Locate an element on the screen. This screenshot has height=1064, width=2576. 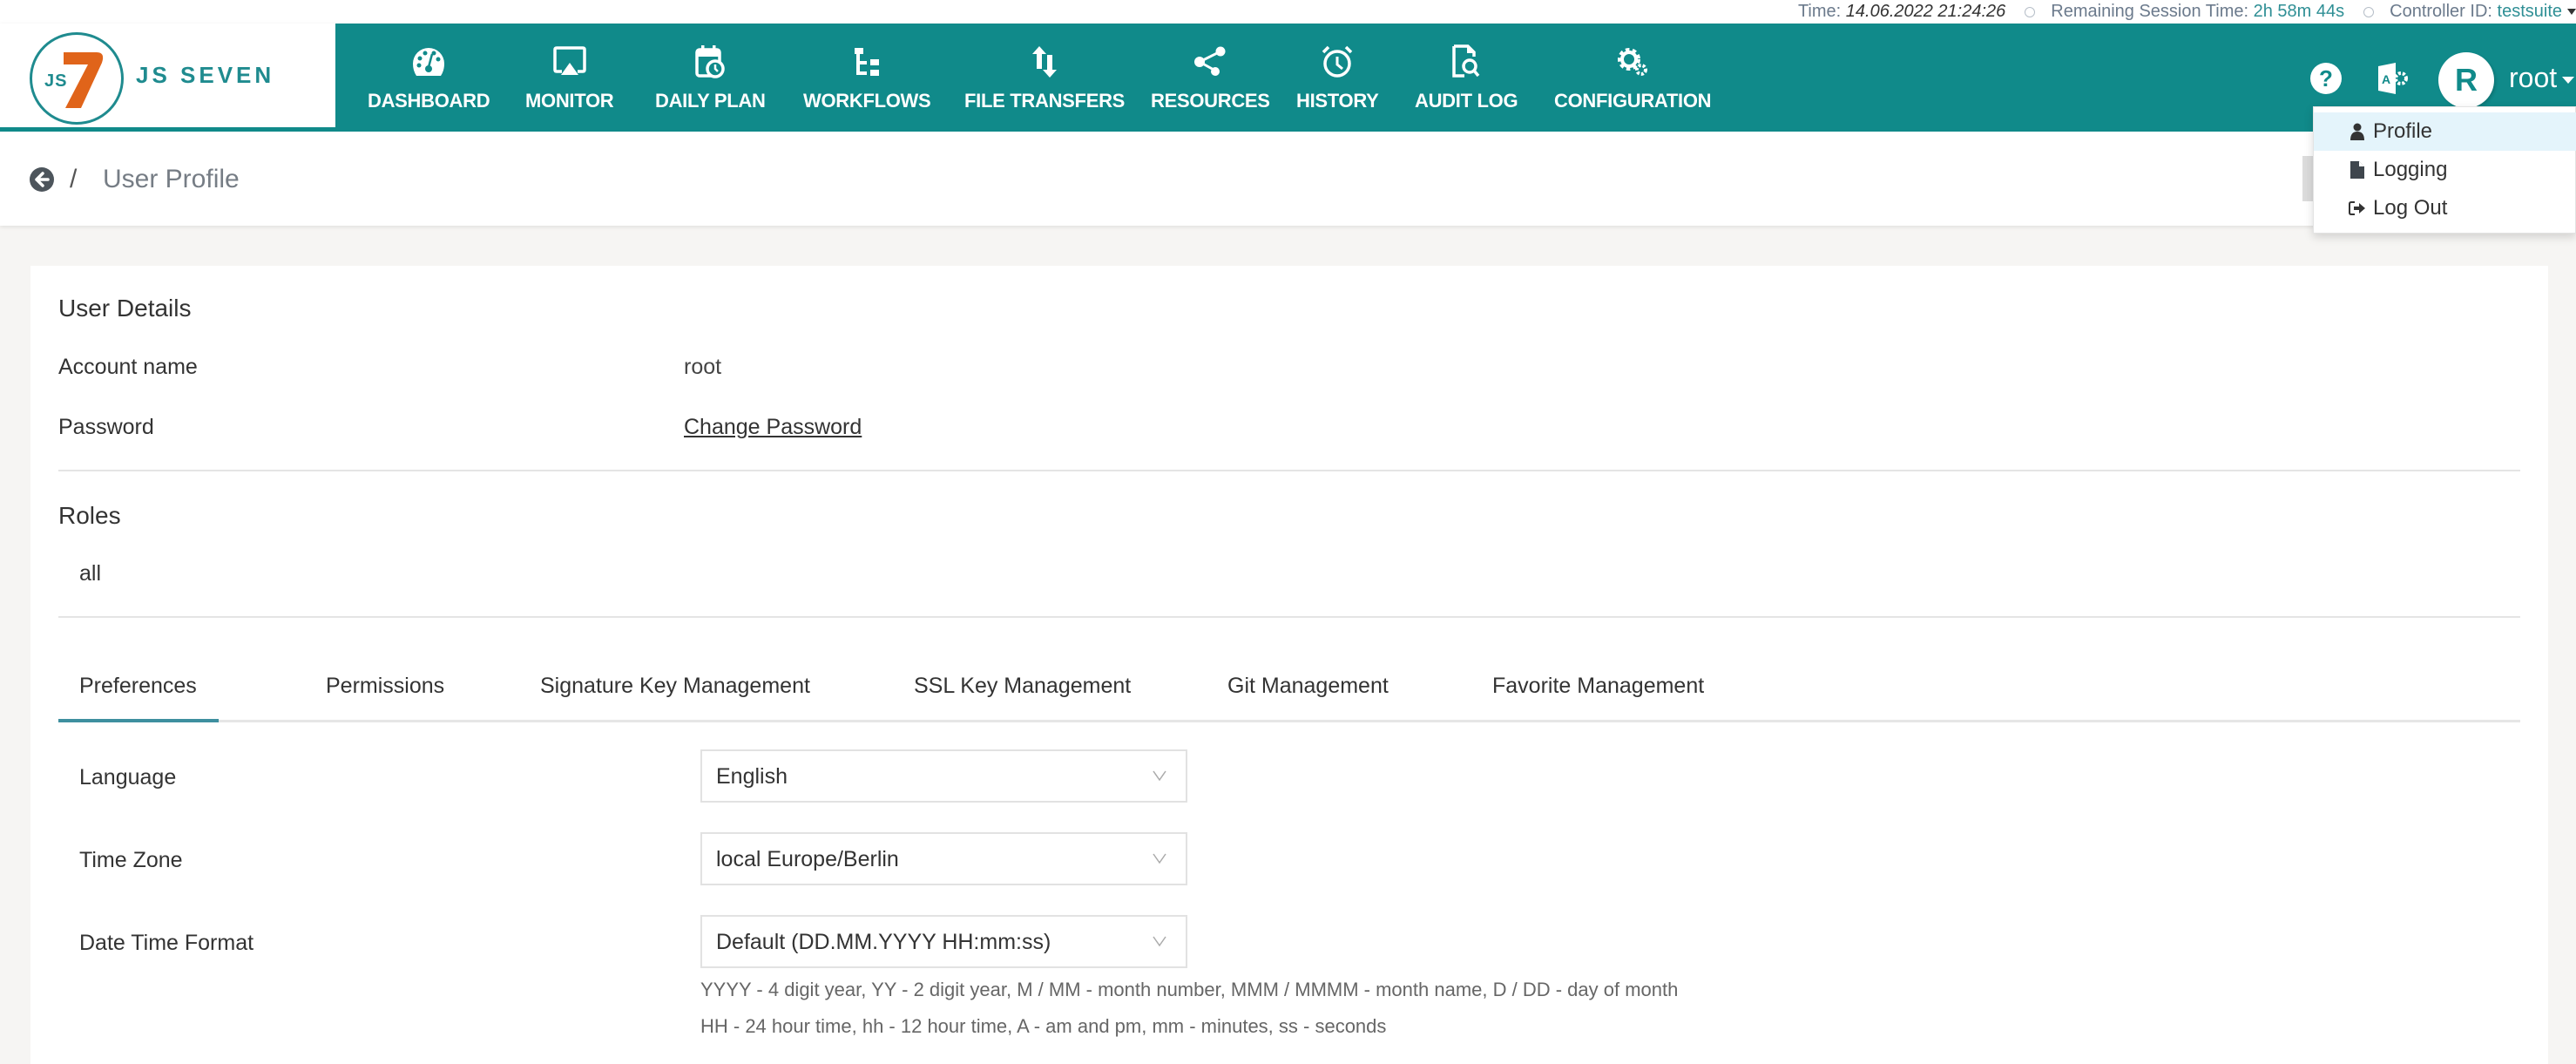
nav-dashboard: DASHBOARD is located at coordinates (429, 78).